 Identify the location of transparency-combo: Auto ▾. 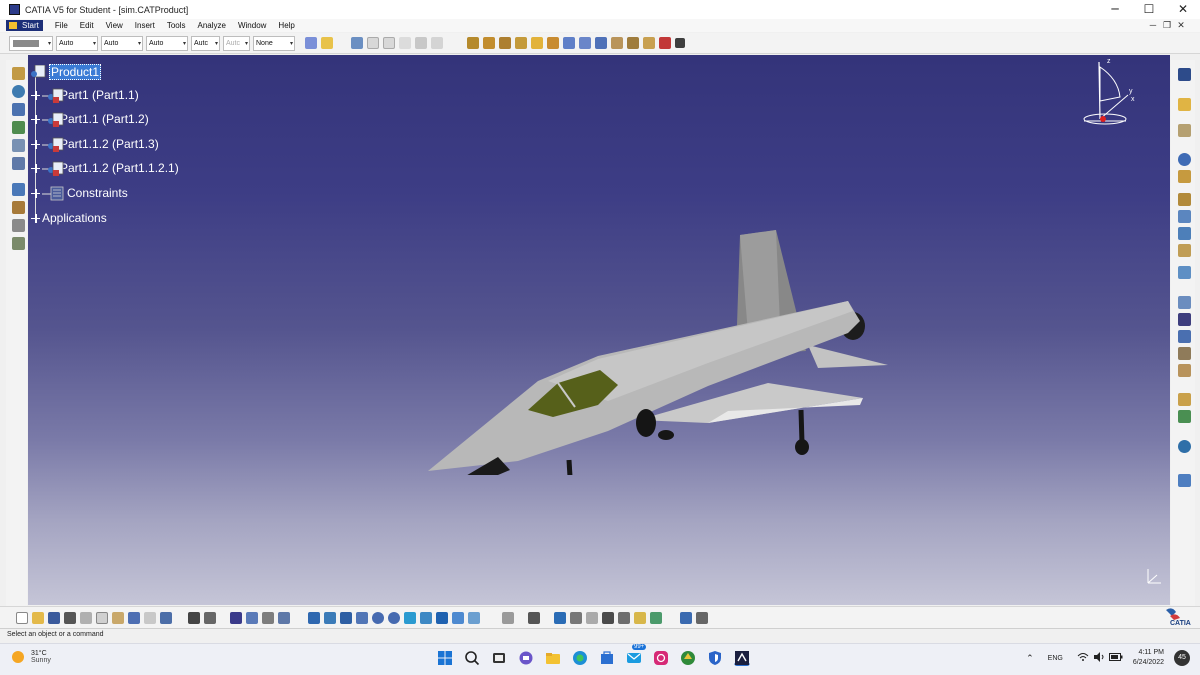
(77, 43).